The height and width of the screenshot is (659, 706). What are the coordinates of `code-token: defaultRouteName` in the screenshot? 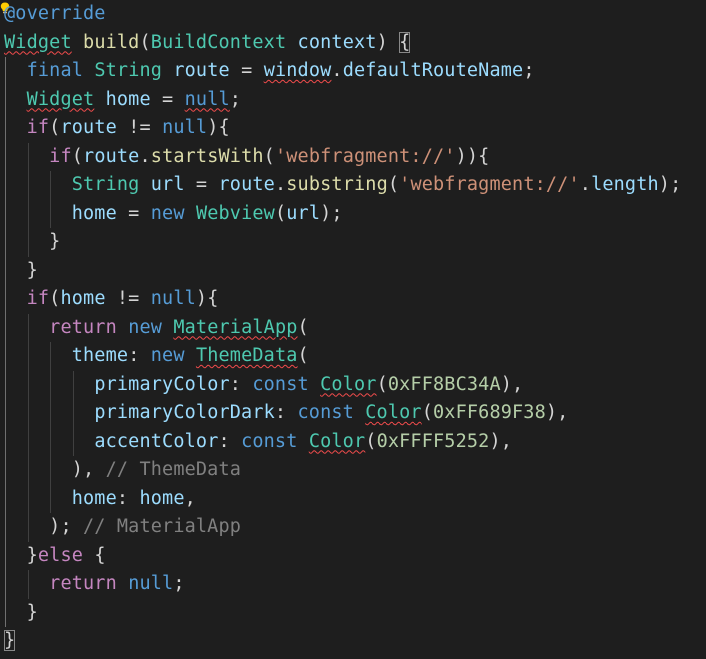 It's located at (433, 70).